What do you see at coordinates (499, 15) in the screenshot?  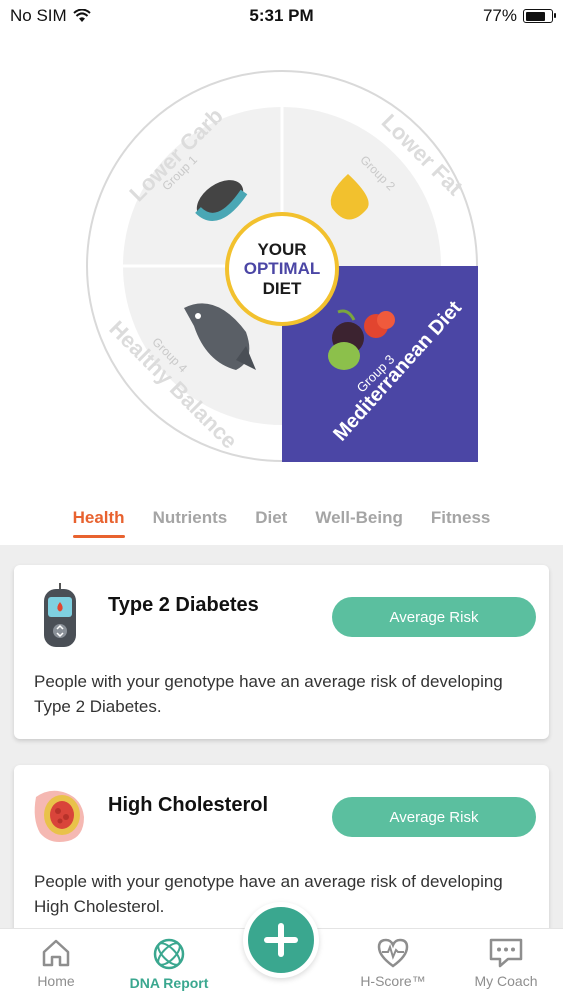 I see `battery-percent: 77%` at bounding box center [499, 15].